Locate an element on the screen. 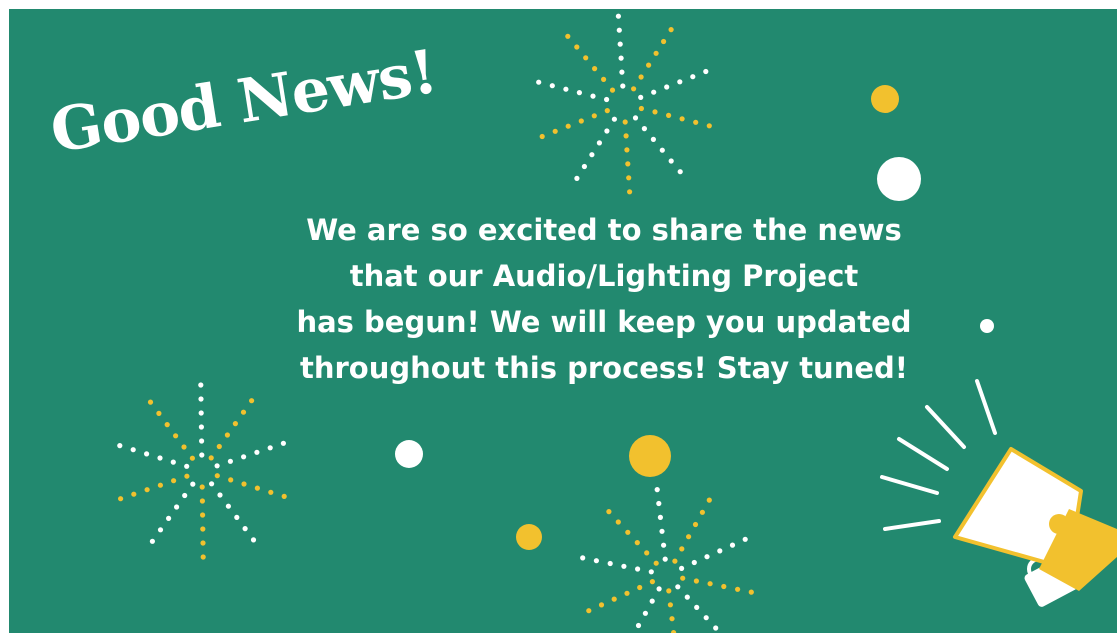 Image resolution: width=1119 pixels, height=635 pixels. megaphone-icon is located at coordinates (998, 493).